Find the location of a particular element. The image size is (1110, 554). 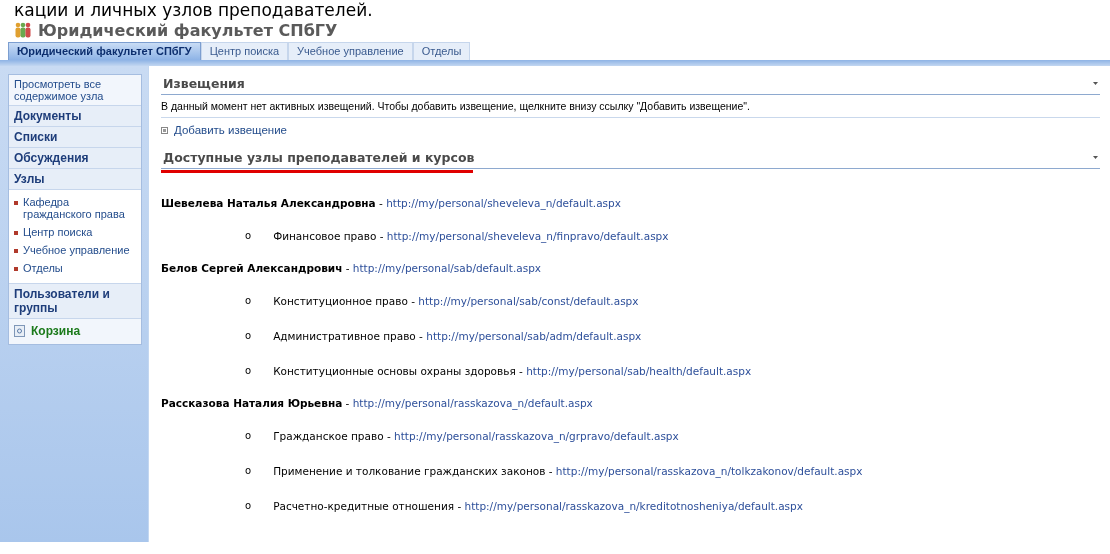

nav-heading: Узлы is located at coordinates (75, 179).